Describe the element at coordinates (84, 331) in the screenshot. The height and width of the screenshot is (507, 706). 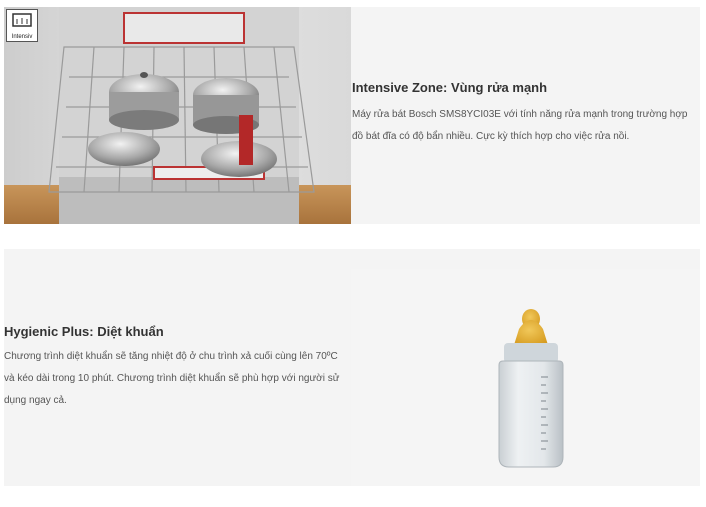
I see `feature-title: Hygienic Plus: Diệt khuẩn` at that location.